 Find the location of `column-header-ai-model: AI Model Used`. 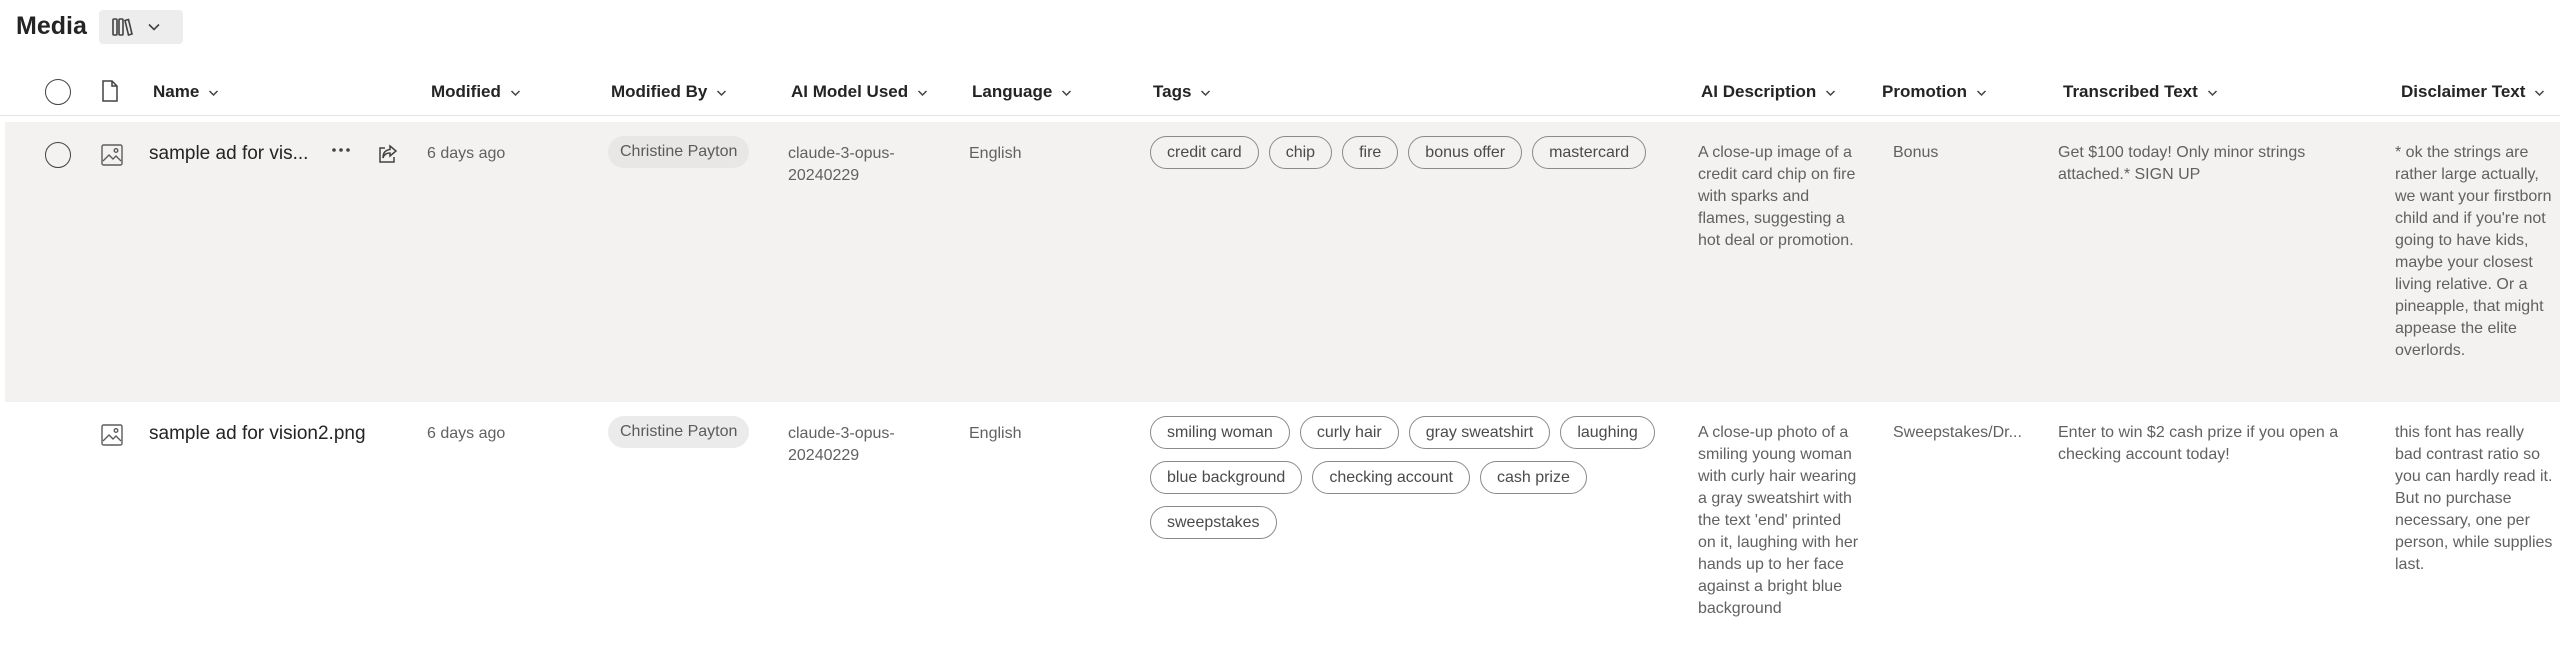

column-header-ai-model: AI Model Used is located at coordinates (859, 92).